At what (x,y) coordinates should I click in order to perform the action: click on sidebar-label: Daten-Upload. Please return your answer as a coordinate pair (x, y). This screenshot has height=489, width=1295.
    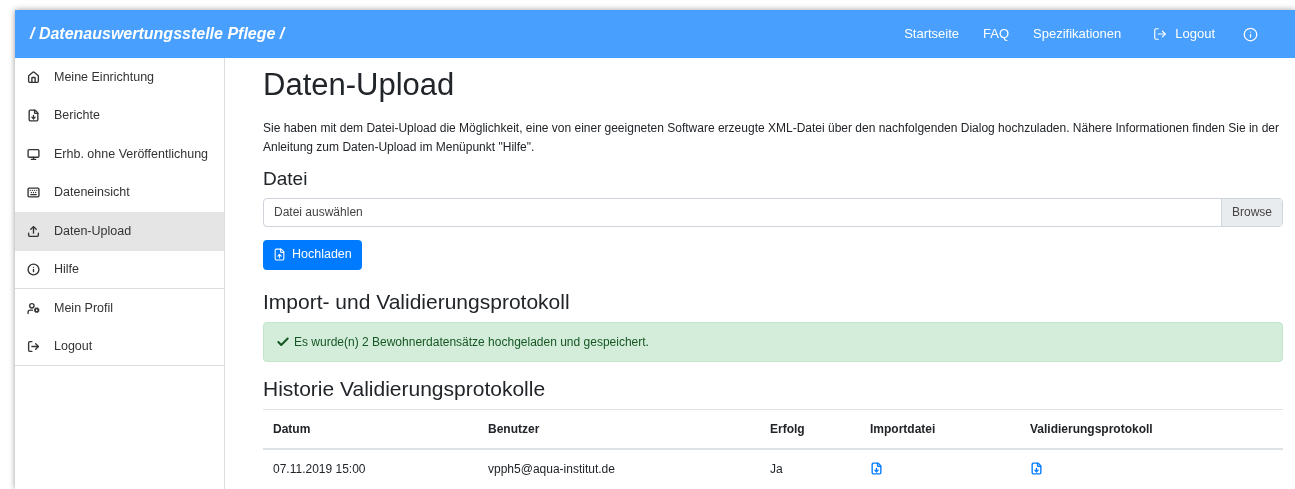
    Looking at the image, I should click on (93, 231).